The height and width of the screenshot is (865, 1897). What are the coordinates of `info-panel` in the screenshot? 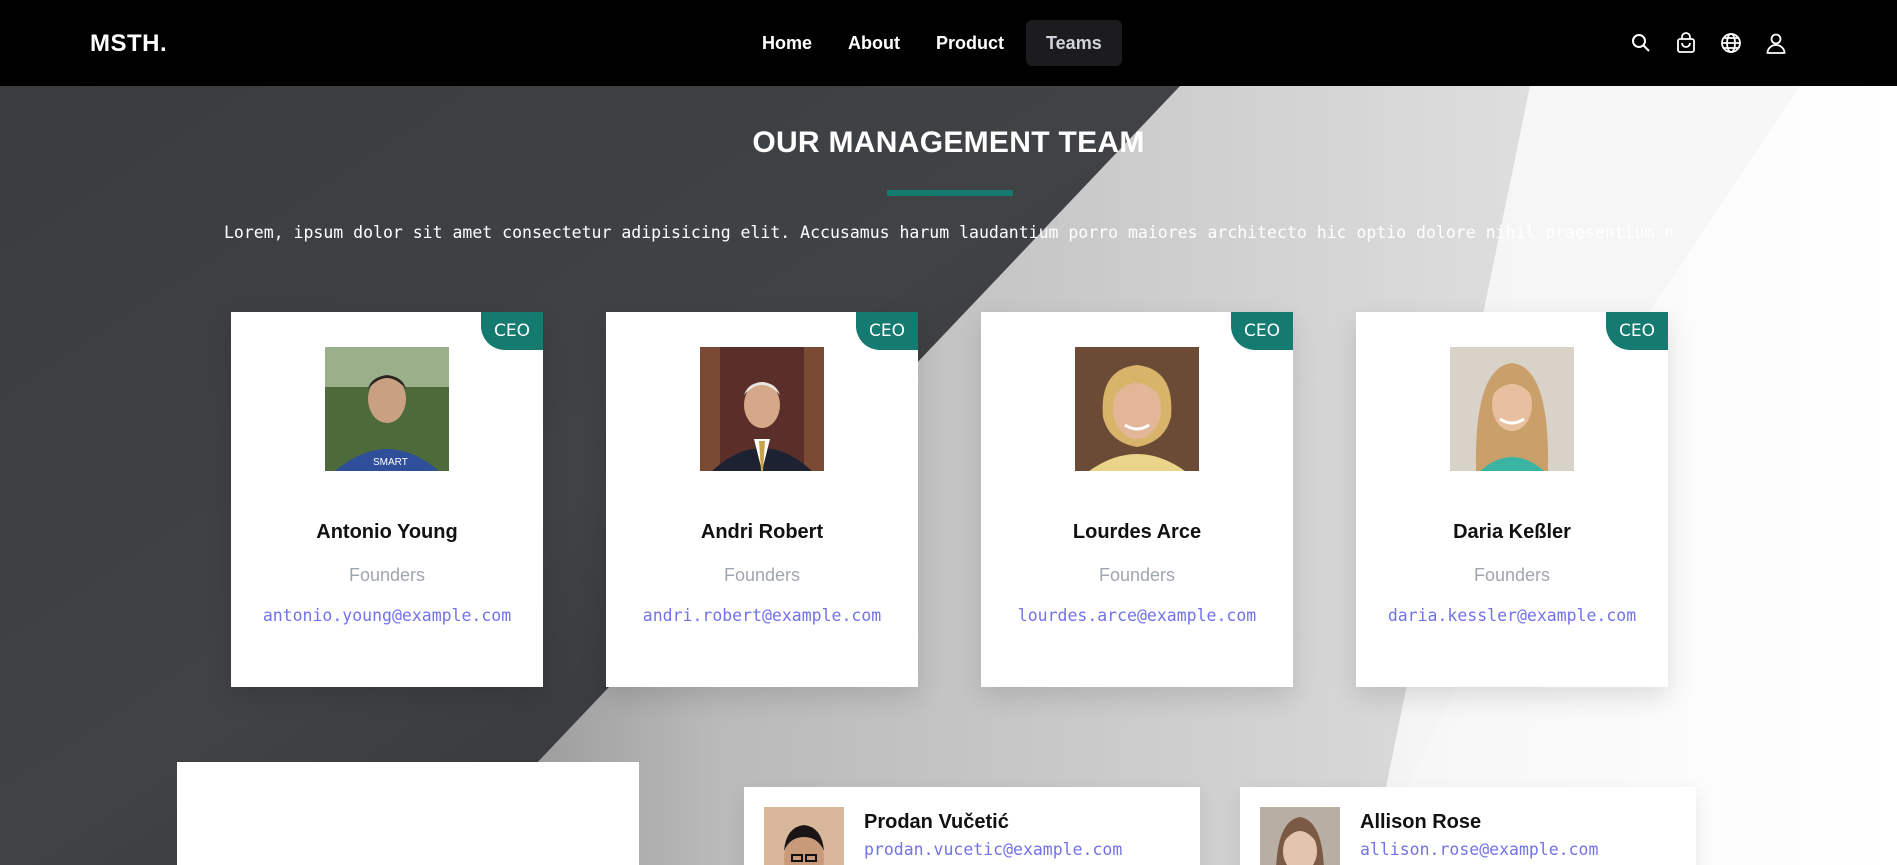 It's located at (408, 813).